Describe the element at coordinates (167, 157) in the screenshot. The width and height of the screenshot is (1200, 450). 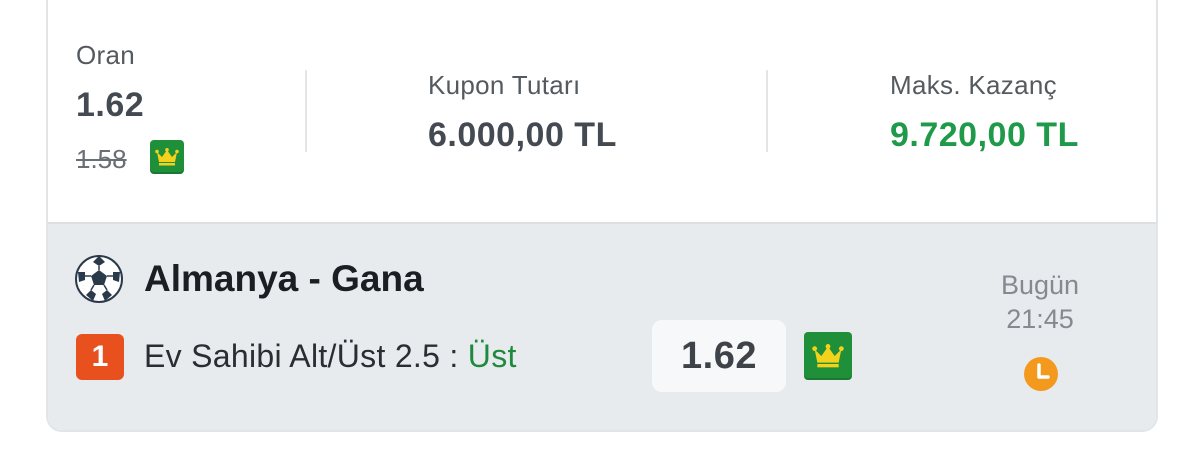
I see `odds-boost-crown-icon` at that location.